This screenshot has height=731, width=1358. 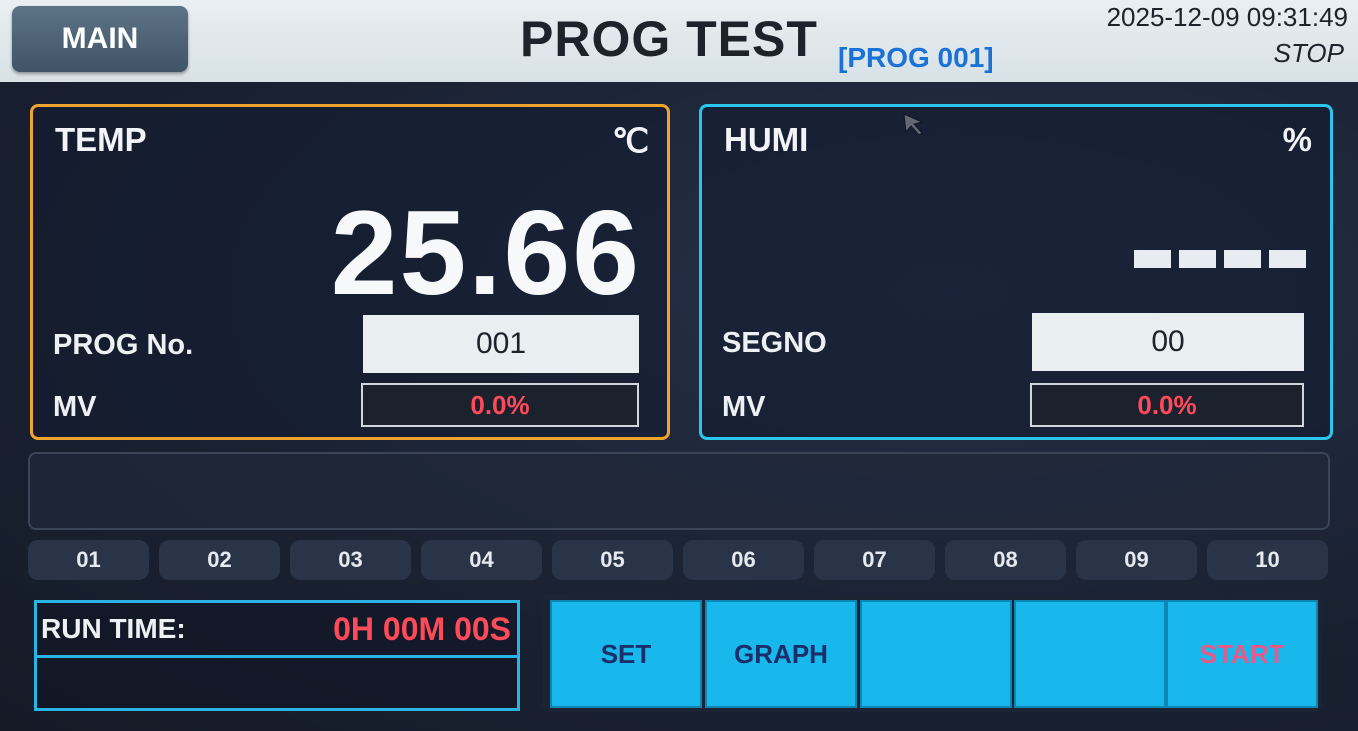 I want to click on set-button: SET, so click(x=626, y=654).